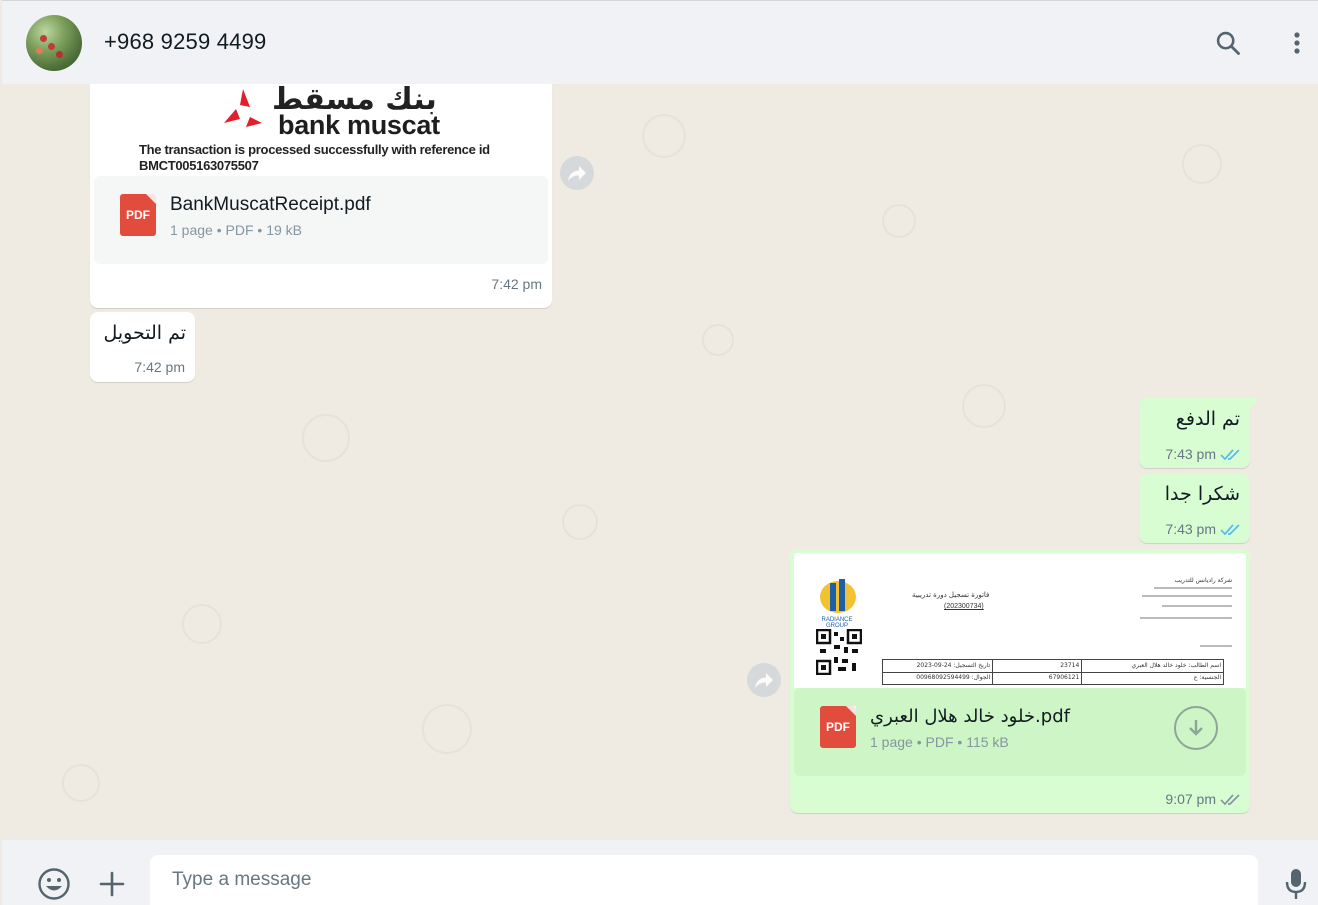  What do you see at coordinates (1254, 404) in the screenshot?
I see `bubble-tail-icon` at bounding box center [1254, 404].